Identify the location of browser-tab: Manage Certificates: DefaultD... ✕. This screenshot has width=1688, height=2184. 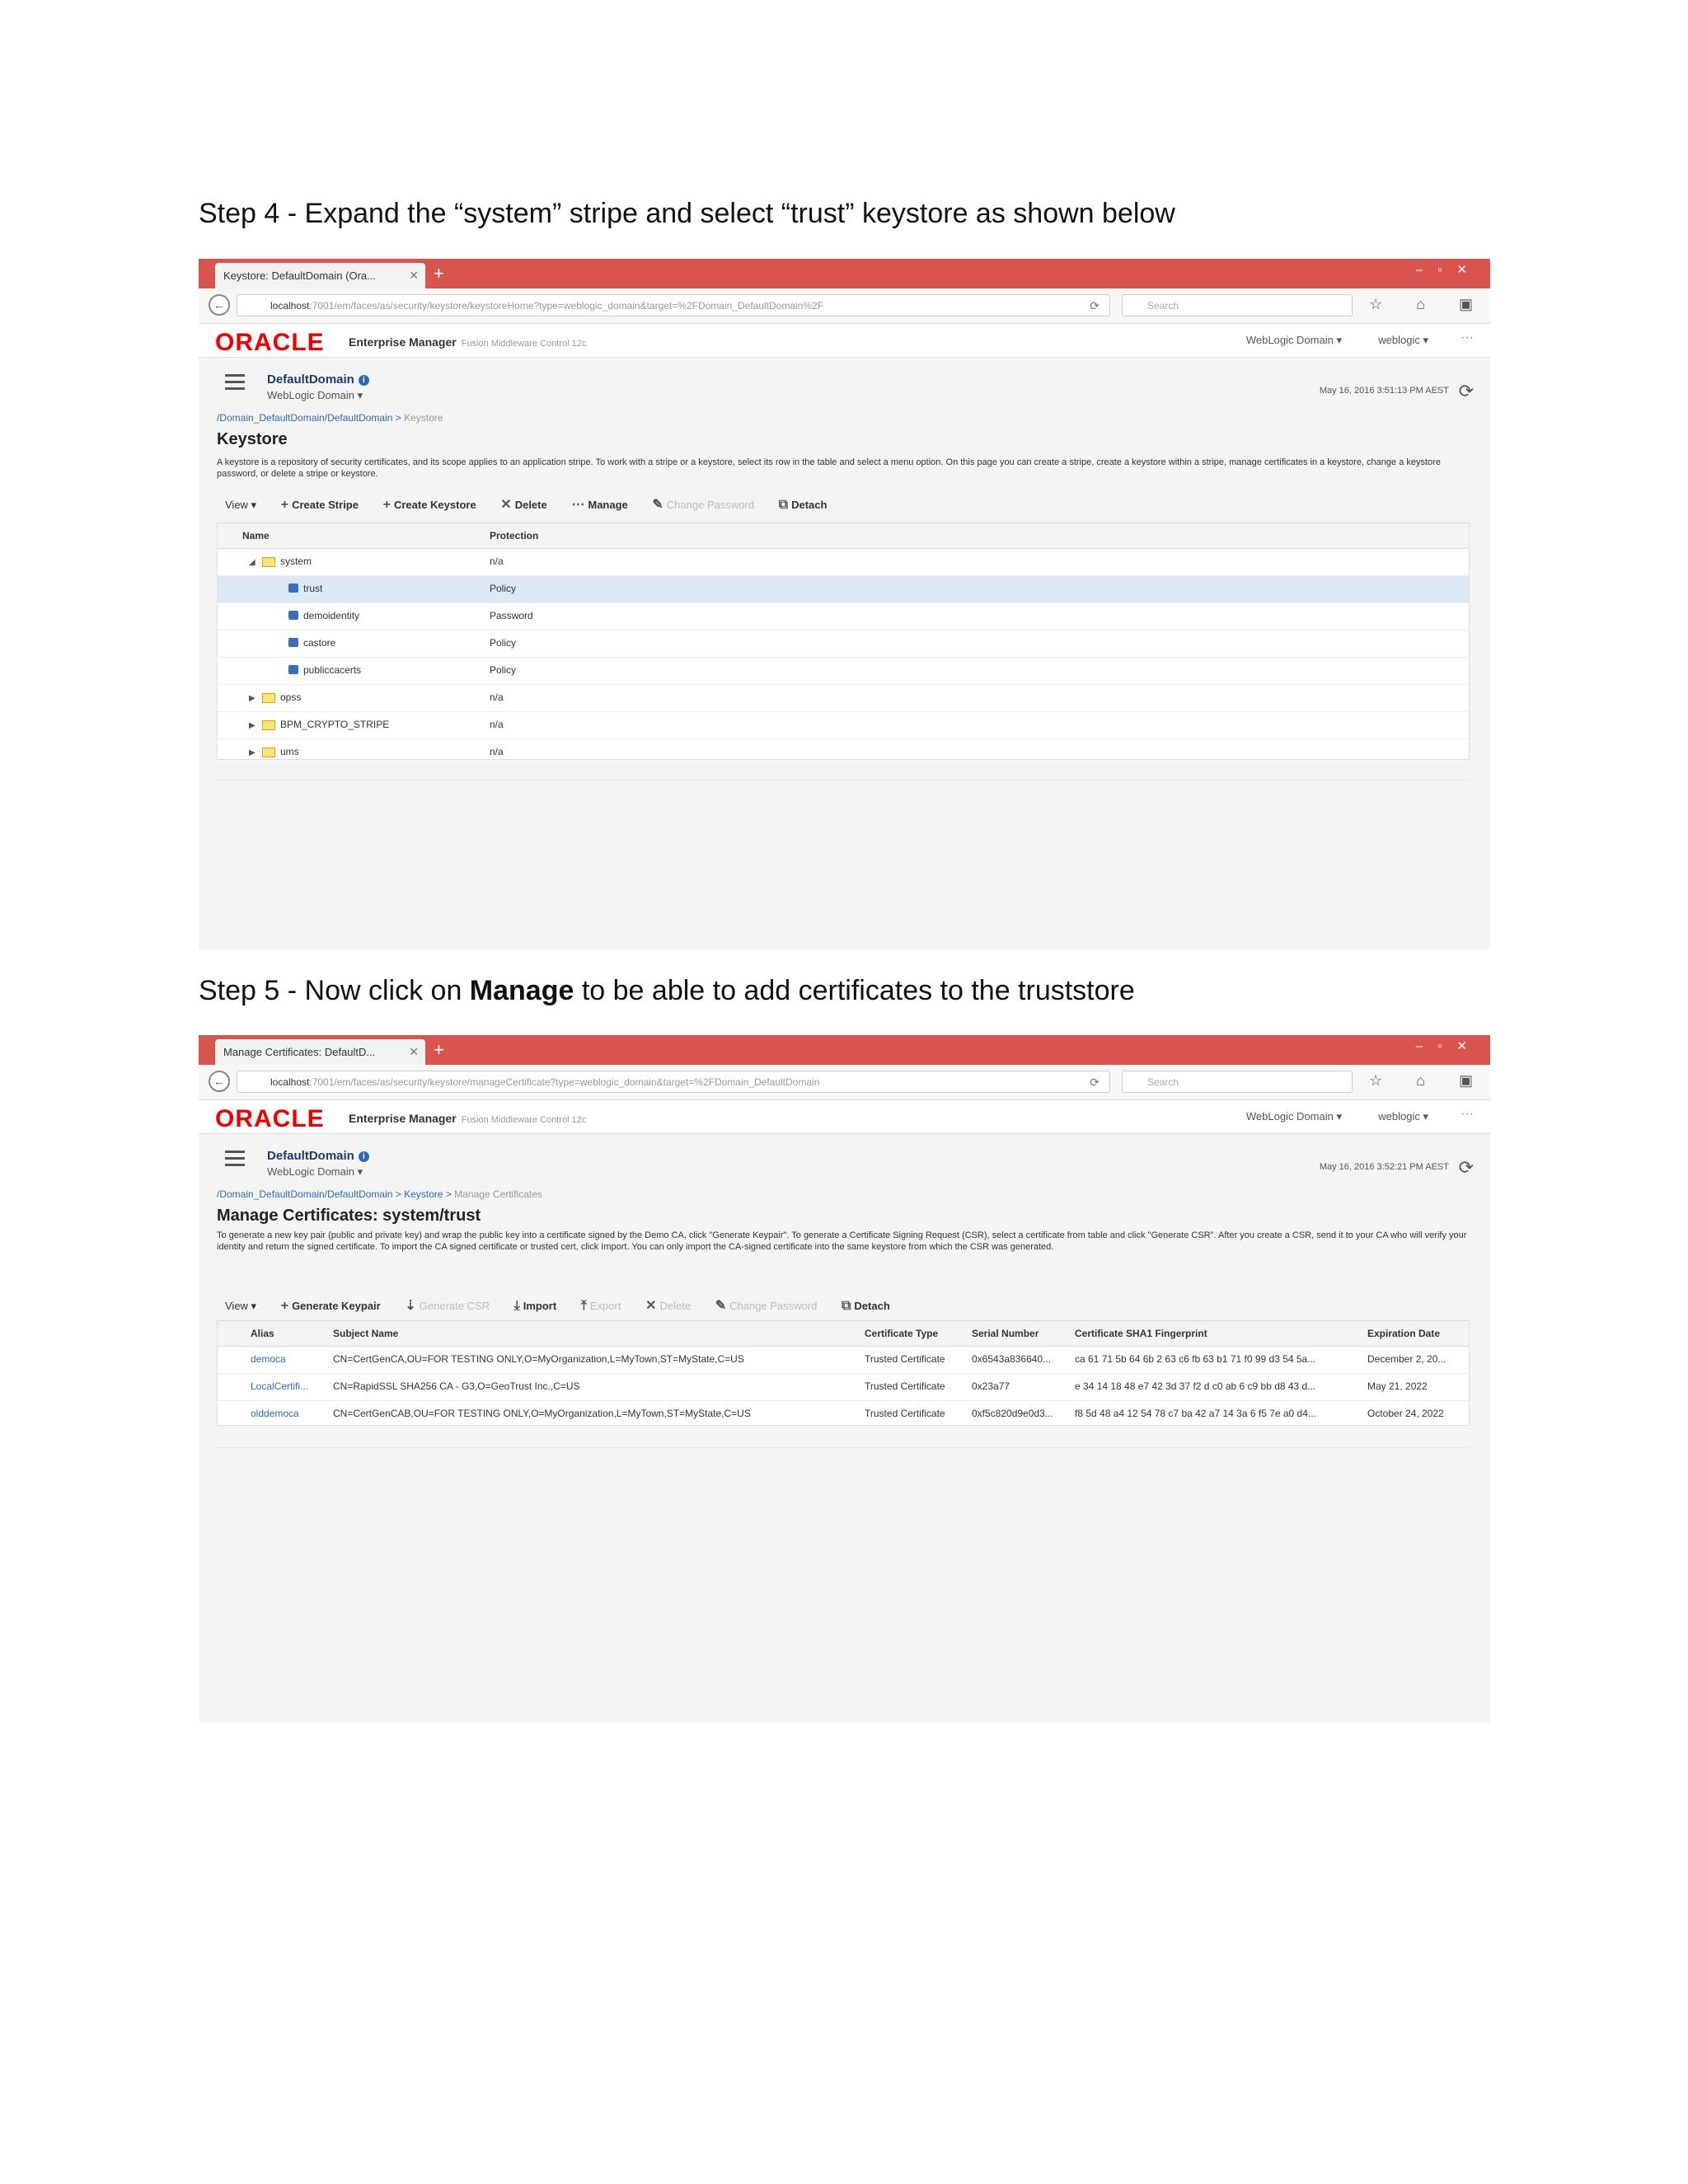
(320, 1052).